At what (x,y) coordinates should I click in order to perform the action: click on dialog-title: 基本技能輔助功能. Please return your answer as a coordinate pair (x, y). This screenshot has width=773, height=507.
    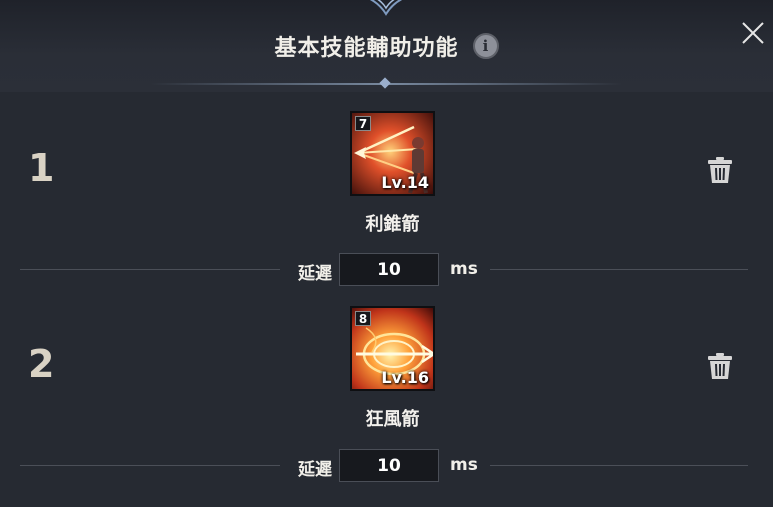
    Looking at the image, I should click on (366, 48).